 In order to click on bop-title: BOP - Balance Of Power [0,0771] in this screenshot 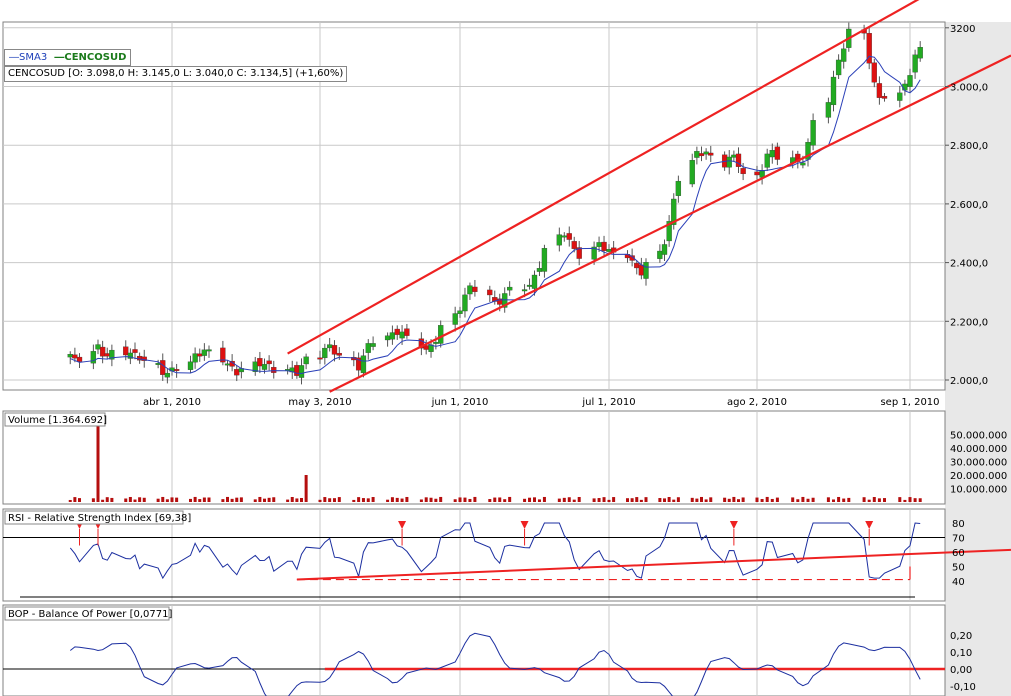, I will do `click(90, 614)`.